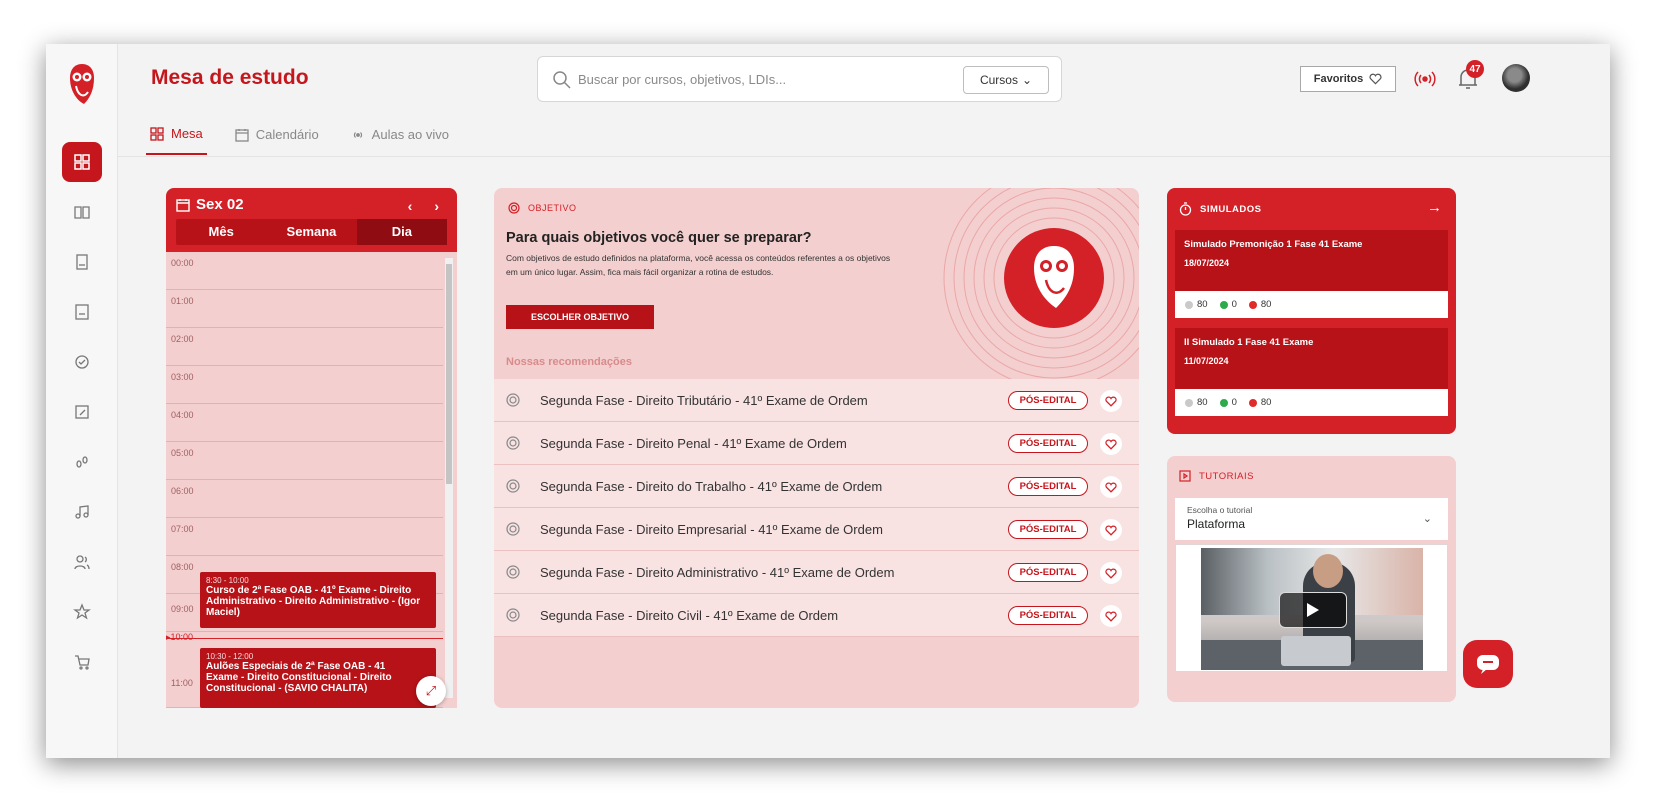 The width and height of the screenshot is (1657, 808). Describe the element at coordinates (1427, 519) in the screenshot. I see `chevron-down-icon: ⌄` at that location.